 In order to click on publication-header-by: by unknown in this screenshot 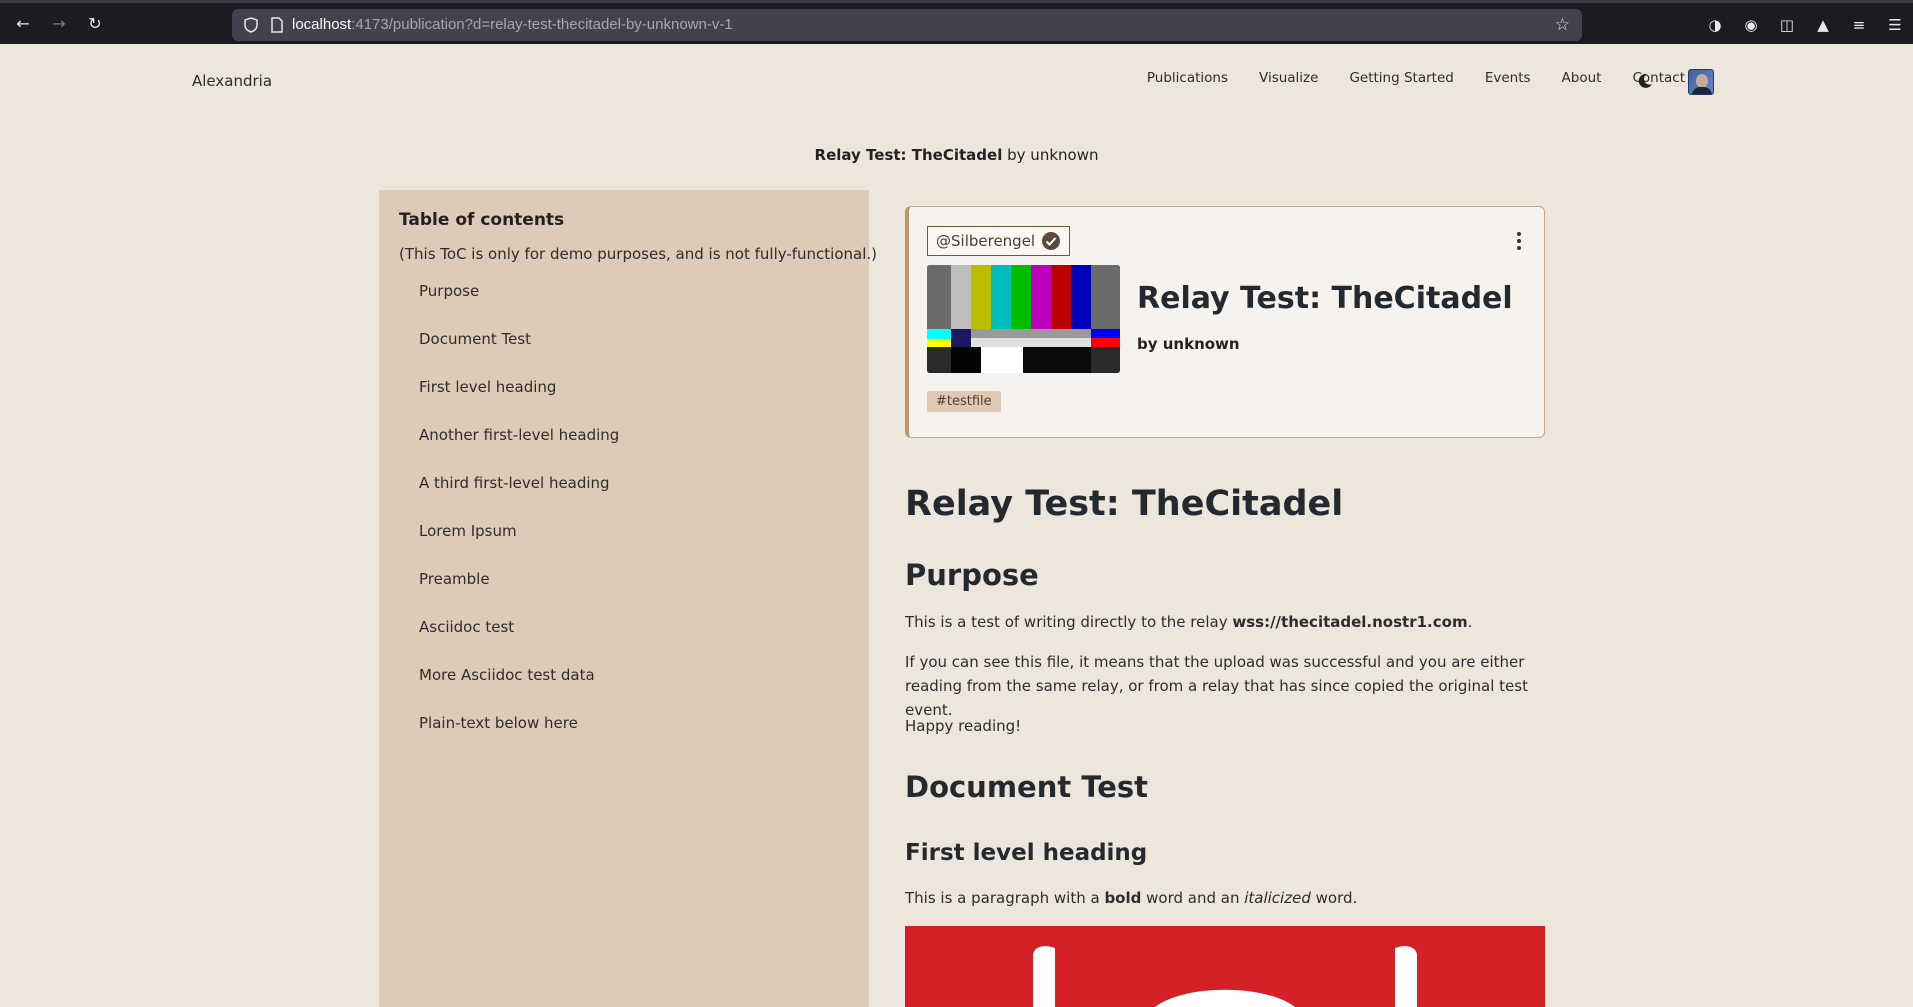, I will do `click(1053, 155)`.